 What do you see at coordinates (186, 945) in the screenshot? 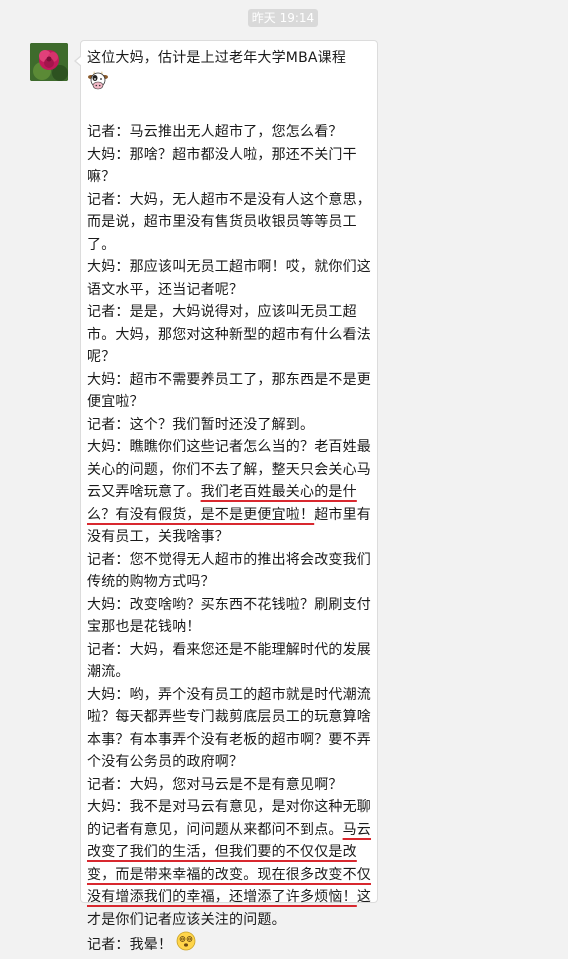
I see `dizzy-face-icon` at bounding box center [186, 945].